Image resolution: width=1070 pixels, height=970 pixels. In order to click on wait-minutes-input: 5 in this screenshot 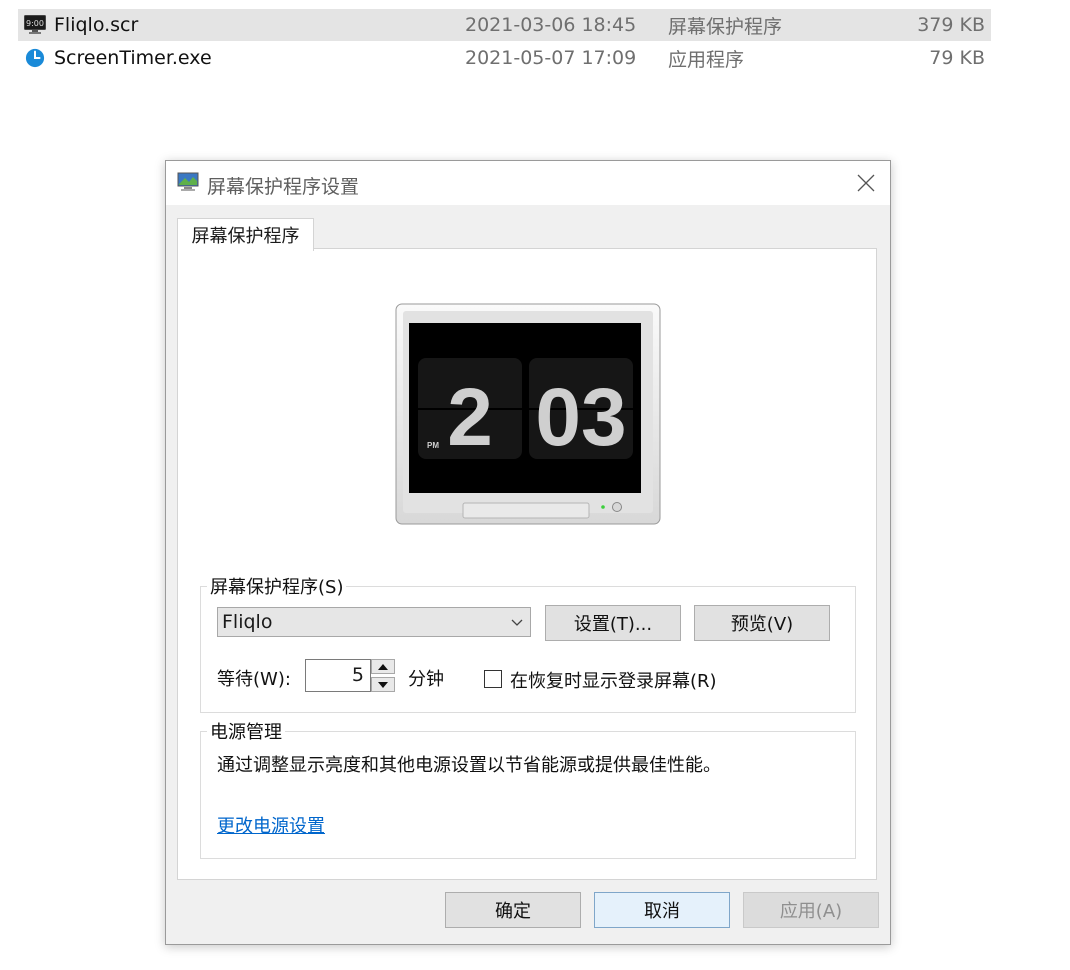, I will do `click(338, 675)`.